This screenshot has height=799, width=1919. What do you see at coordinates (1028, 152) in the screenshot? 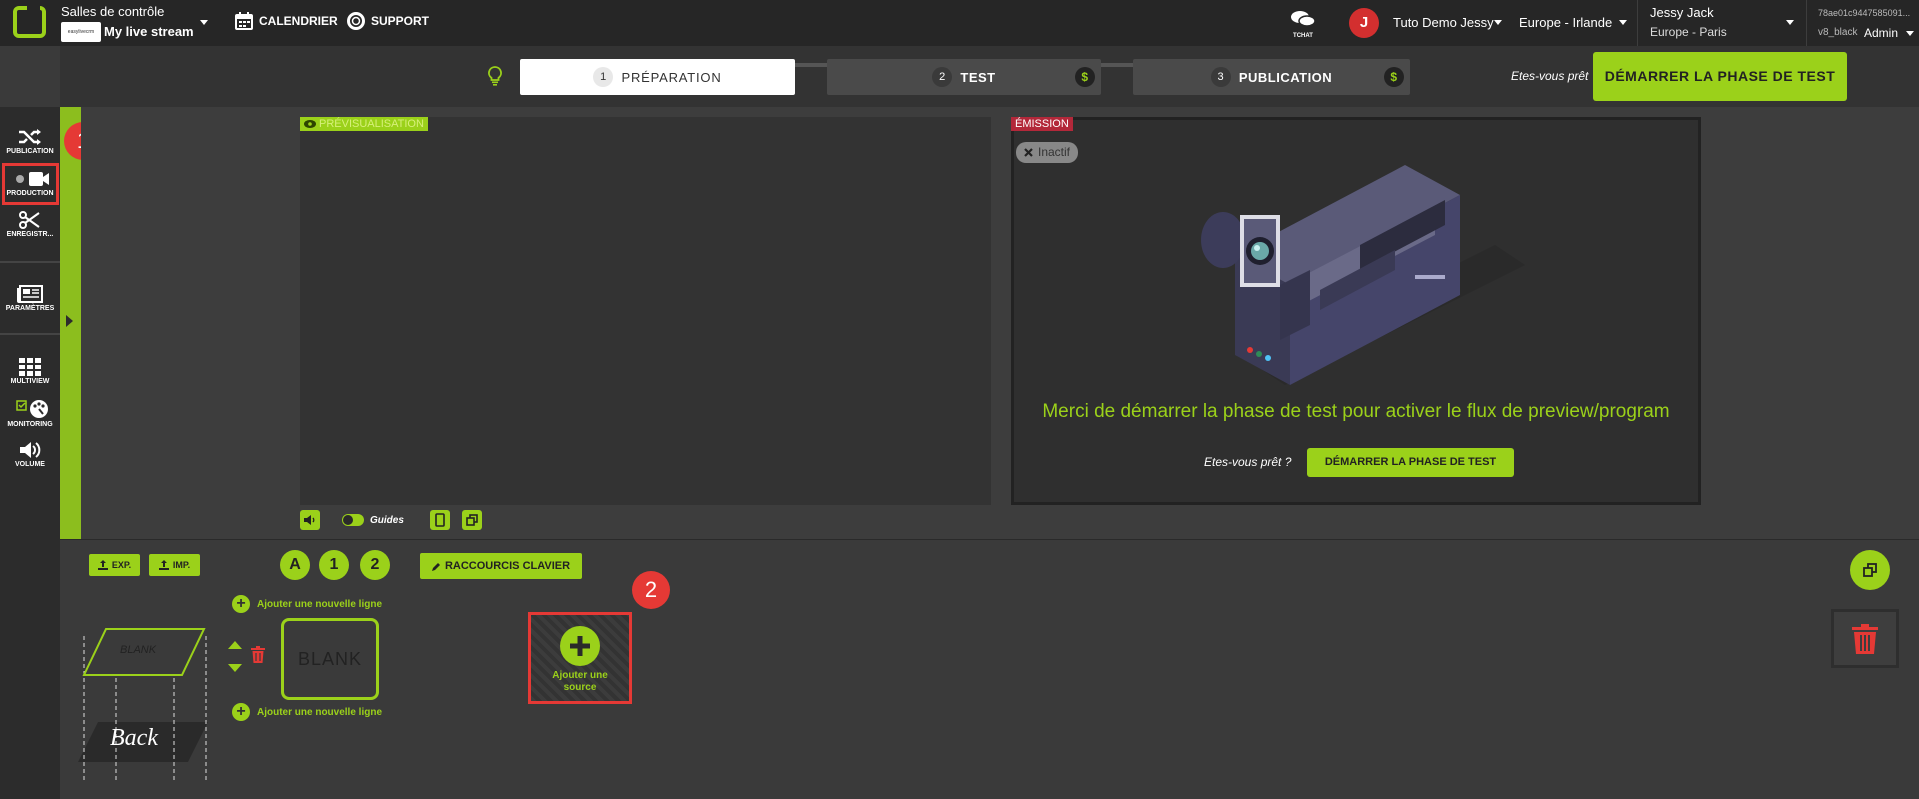
I see `close-icon` at bounding box center [1028, 152].